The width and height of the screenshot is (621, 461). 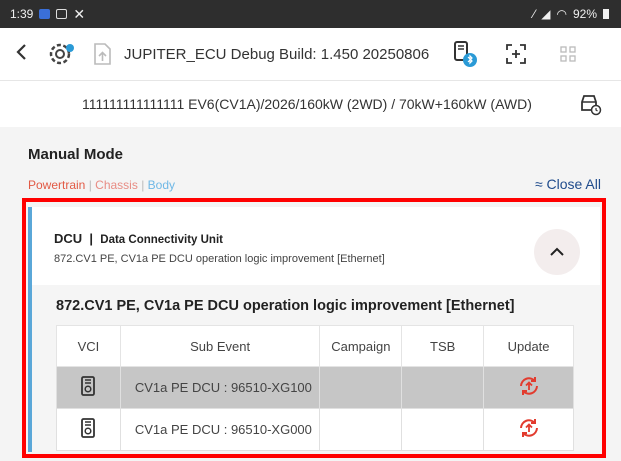 What do you see at coordinates (584, 14) in the screenshot?
I see `battery-percent: 92%` at bounding box center [584, 14].